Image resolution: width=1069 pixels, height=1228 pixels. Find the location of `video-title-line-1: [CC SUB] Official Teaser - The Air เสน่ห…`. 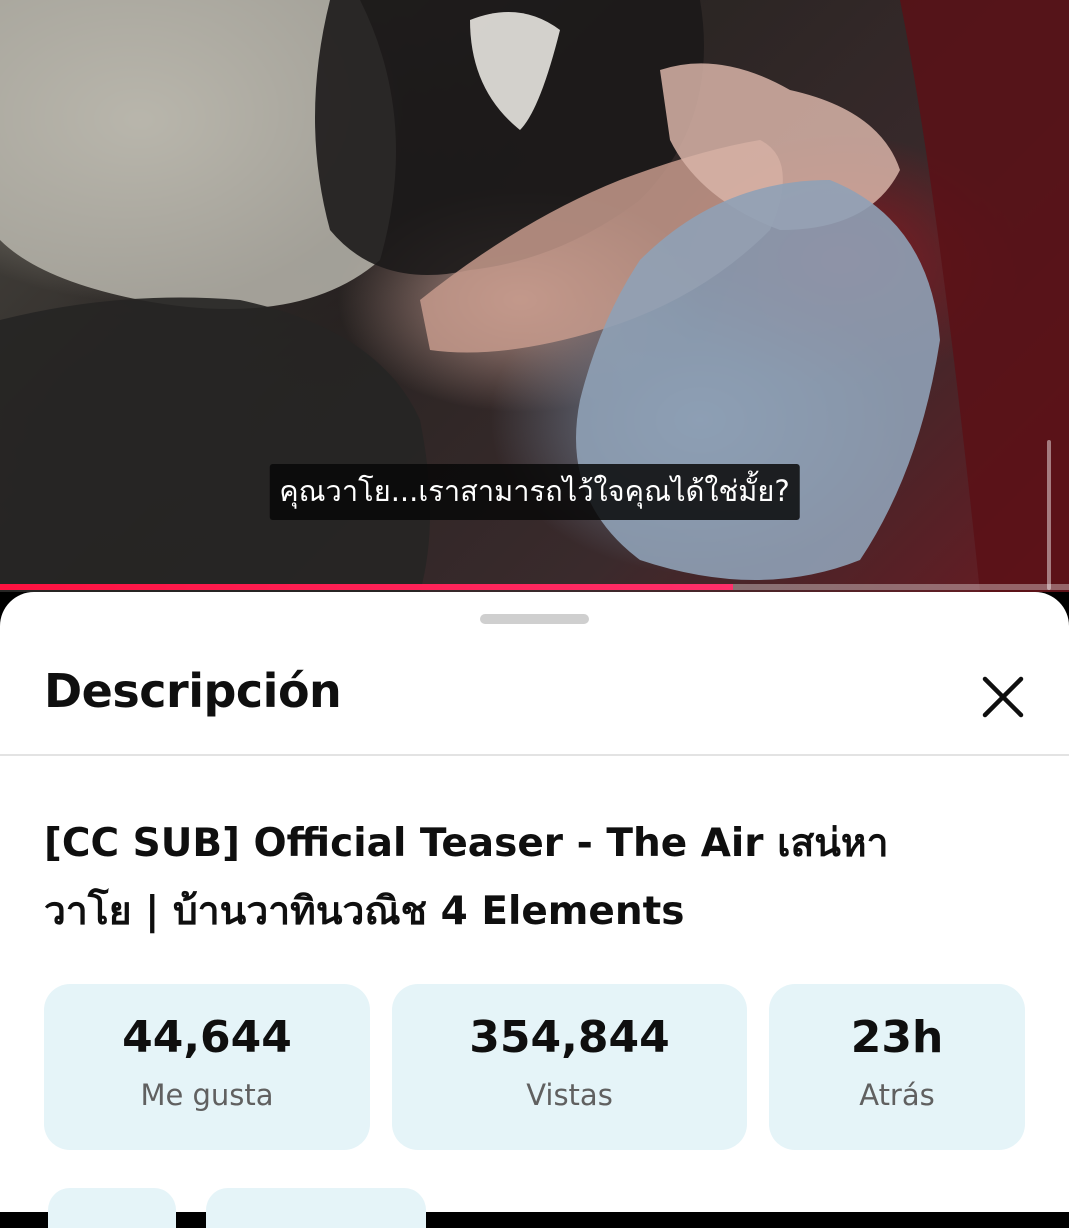

video-title-line-1: [CC SUB] Official Teaser - The Air เสน่ห… is located at coordinates (466, 843).